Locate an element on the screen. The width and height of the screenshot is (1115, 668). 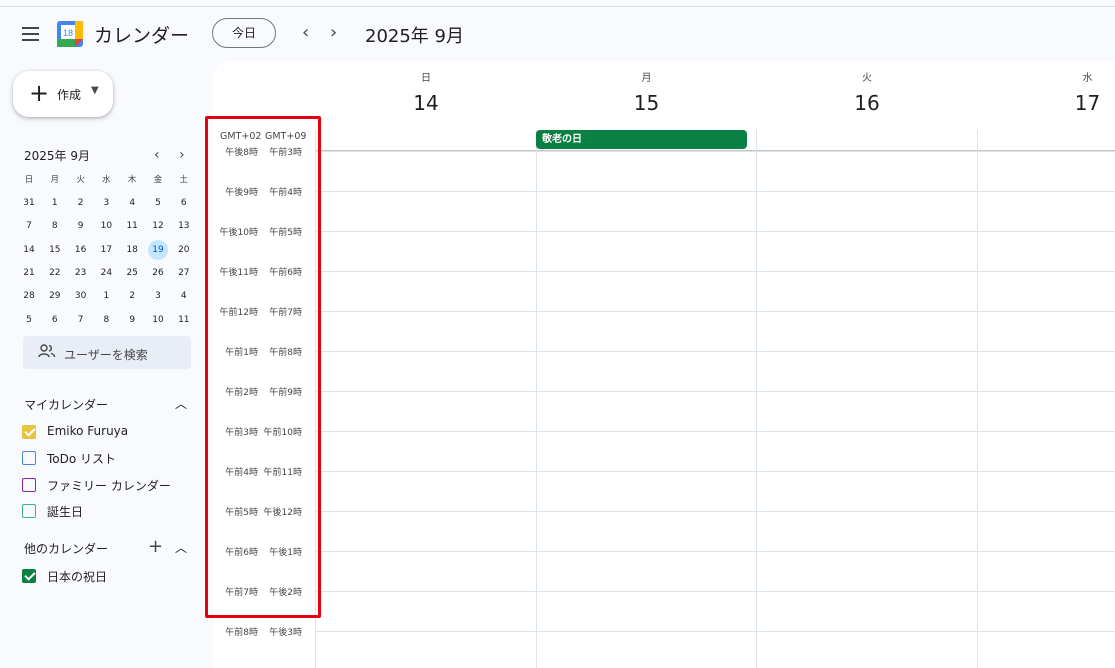
mini-weekday-label: 月 is located at coordinates (55, 180).